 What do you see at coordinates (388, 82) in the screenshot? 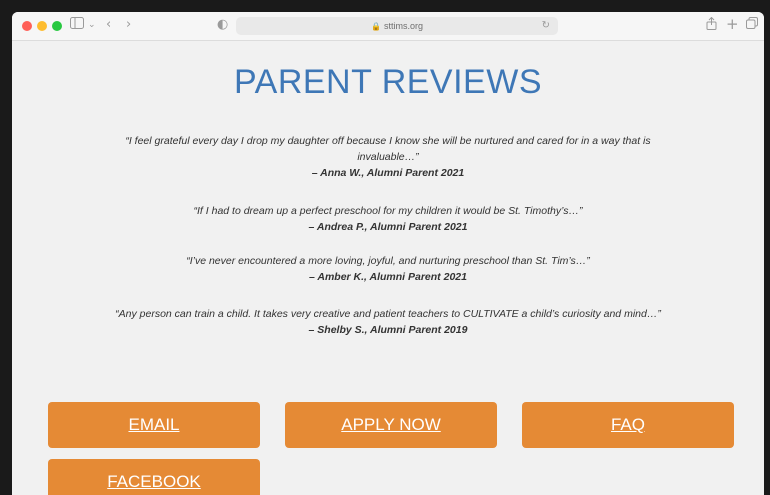
I see `page-title: PARENT REVIEWS` at bounding box center [388, 82].